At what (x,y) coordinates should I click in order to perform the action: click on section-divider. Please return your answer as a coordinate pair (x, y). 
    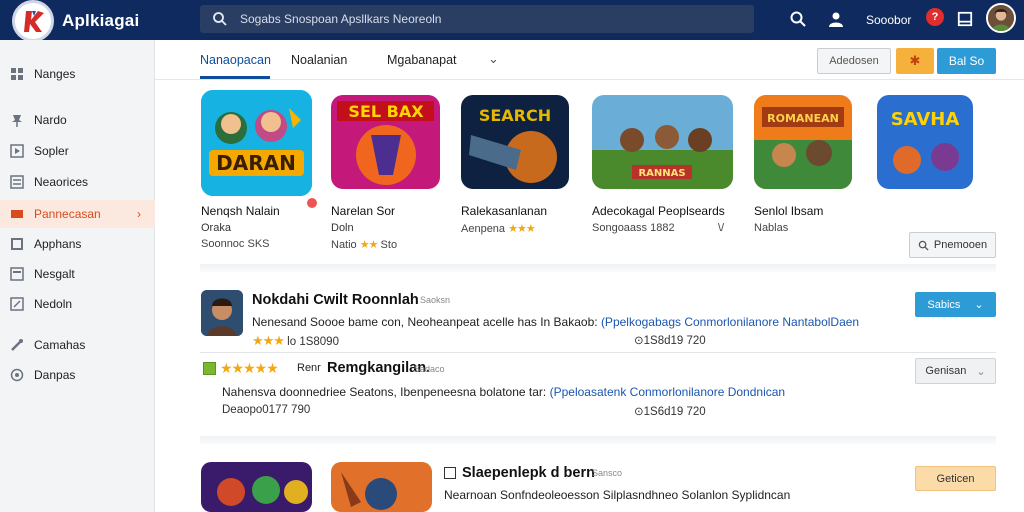
    Looking at the image, I should click on (598, 268).